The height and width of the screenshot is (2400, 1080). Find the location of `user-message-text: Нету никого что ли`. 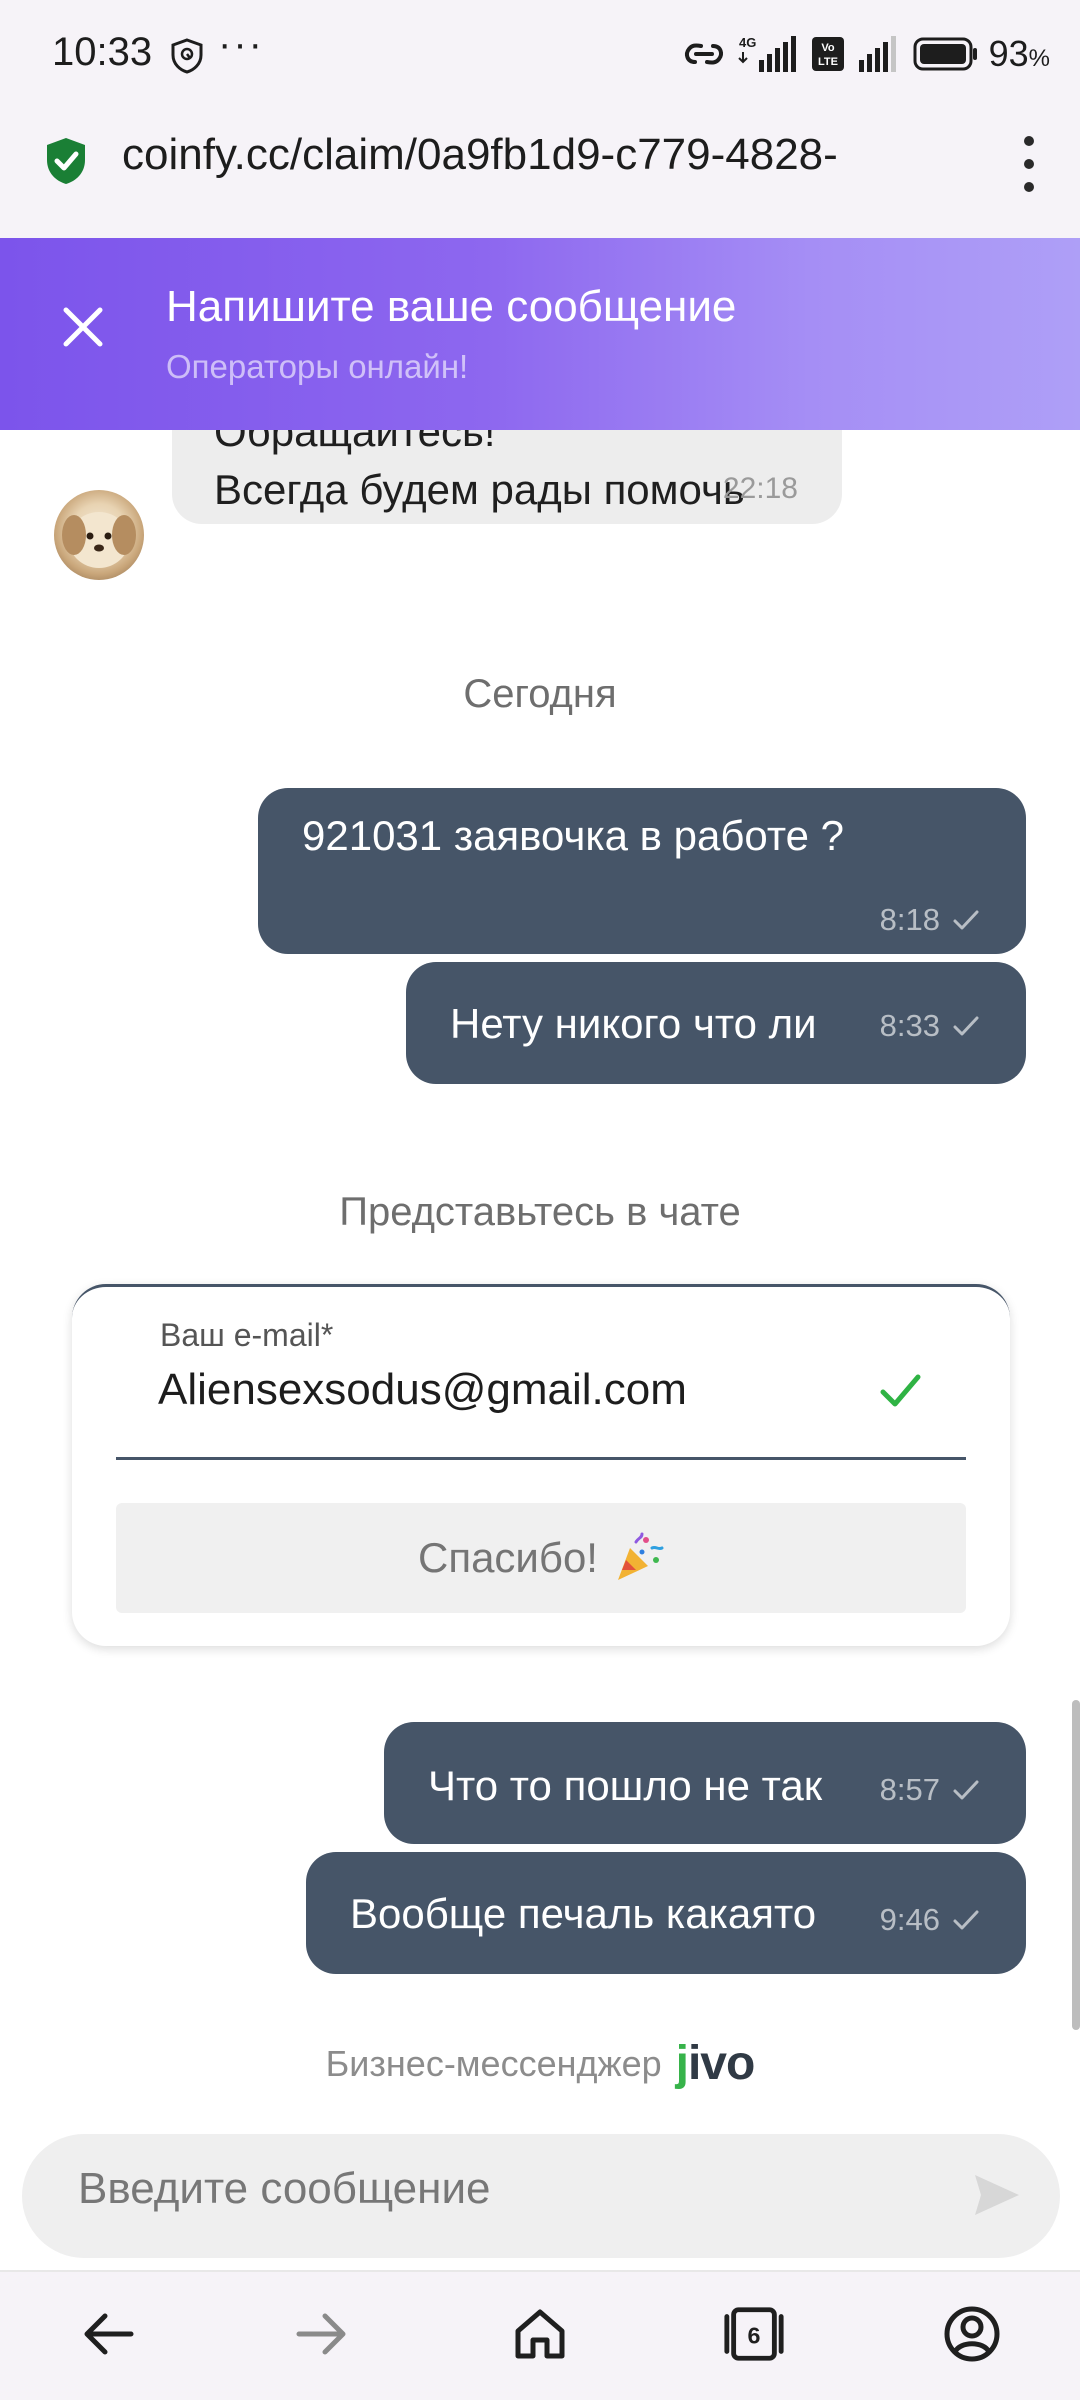

user-message-text: Нету никого что ли is located at coordinates (633, 1023).